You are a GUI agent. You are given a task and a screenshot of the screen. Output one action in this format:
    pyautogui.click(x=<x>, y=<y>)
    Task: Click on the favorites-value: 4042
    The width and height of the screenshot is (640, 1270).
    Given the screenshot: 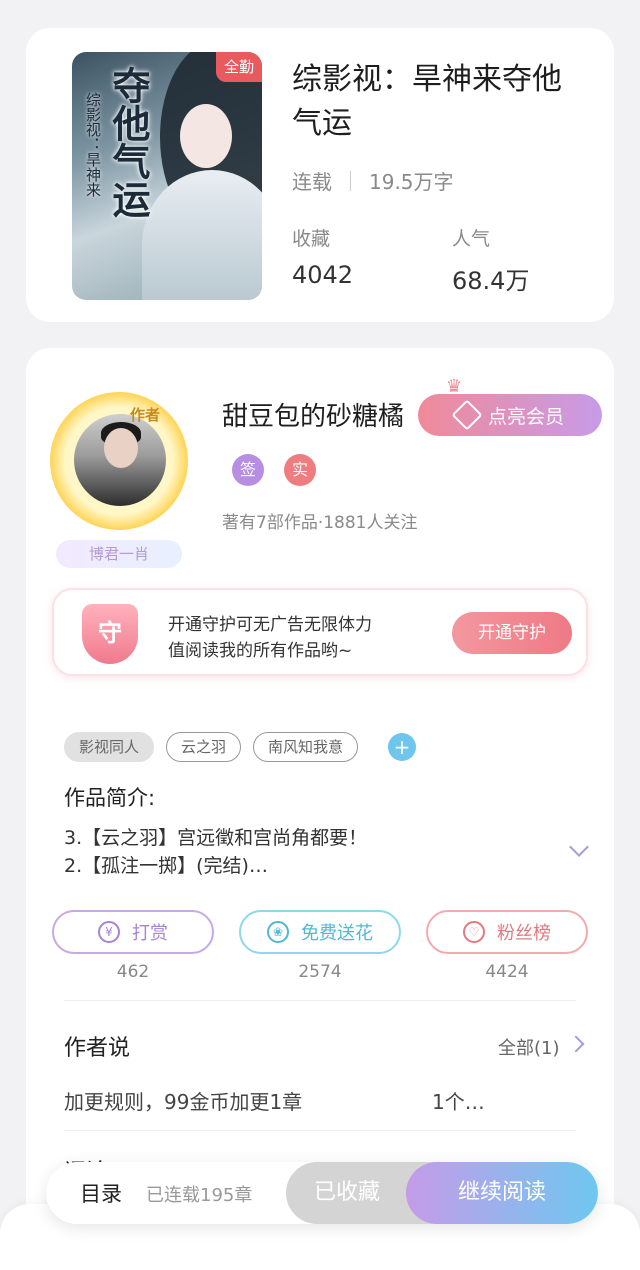 What is the action you would take?
    pyautogui.click(x=323, y=275)
    